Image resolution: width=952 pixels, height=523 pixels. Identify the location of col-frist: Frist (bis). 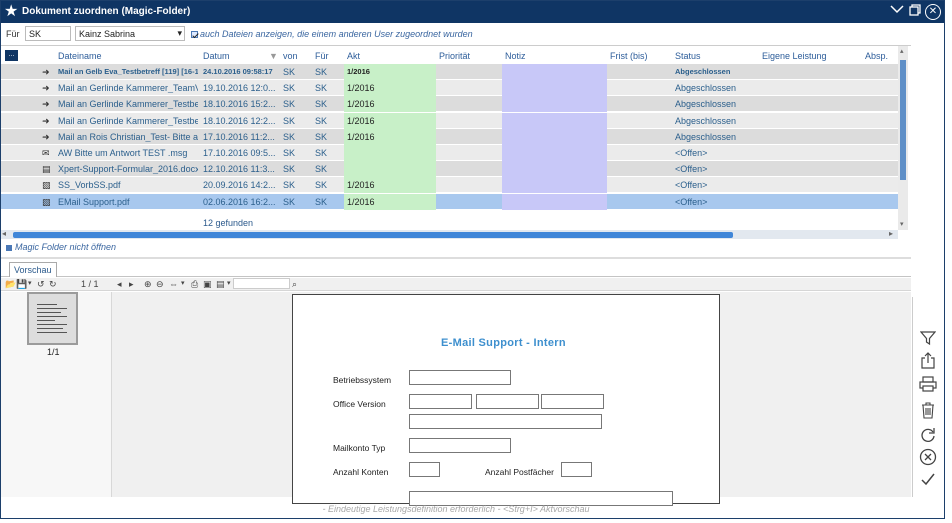
(629, 56).